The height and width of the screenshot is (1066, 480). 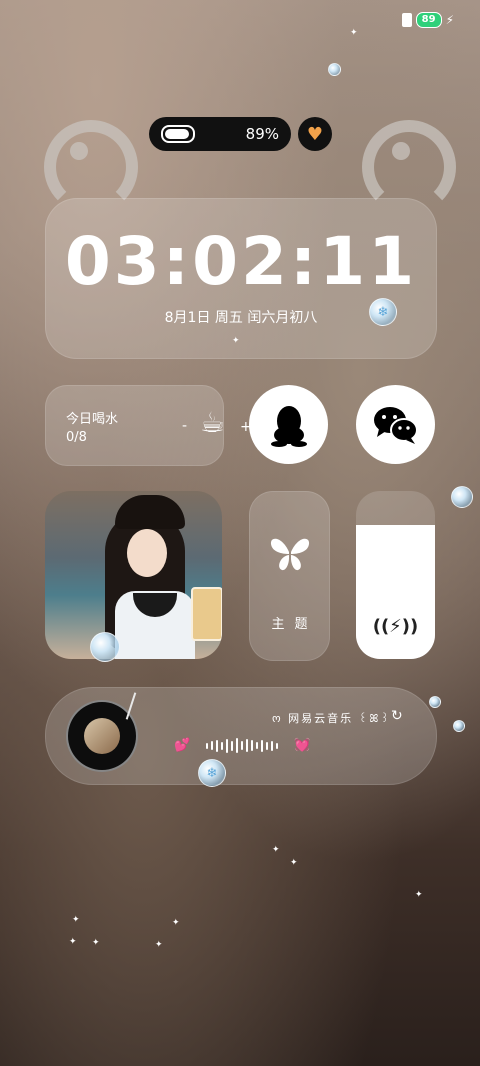 I want to click on wechat-app-button, so click(x=395, y=424).